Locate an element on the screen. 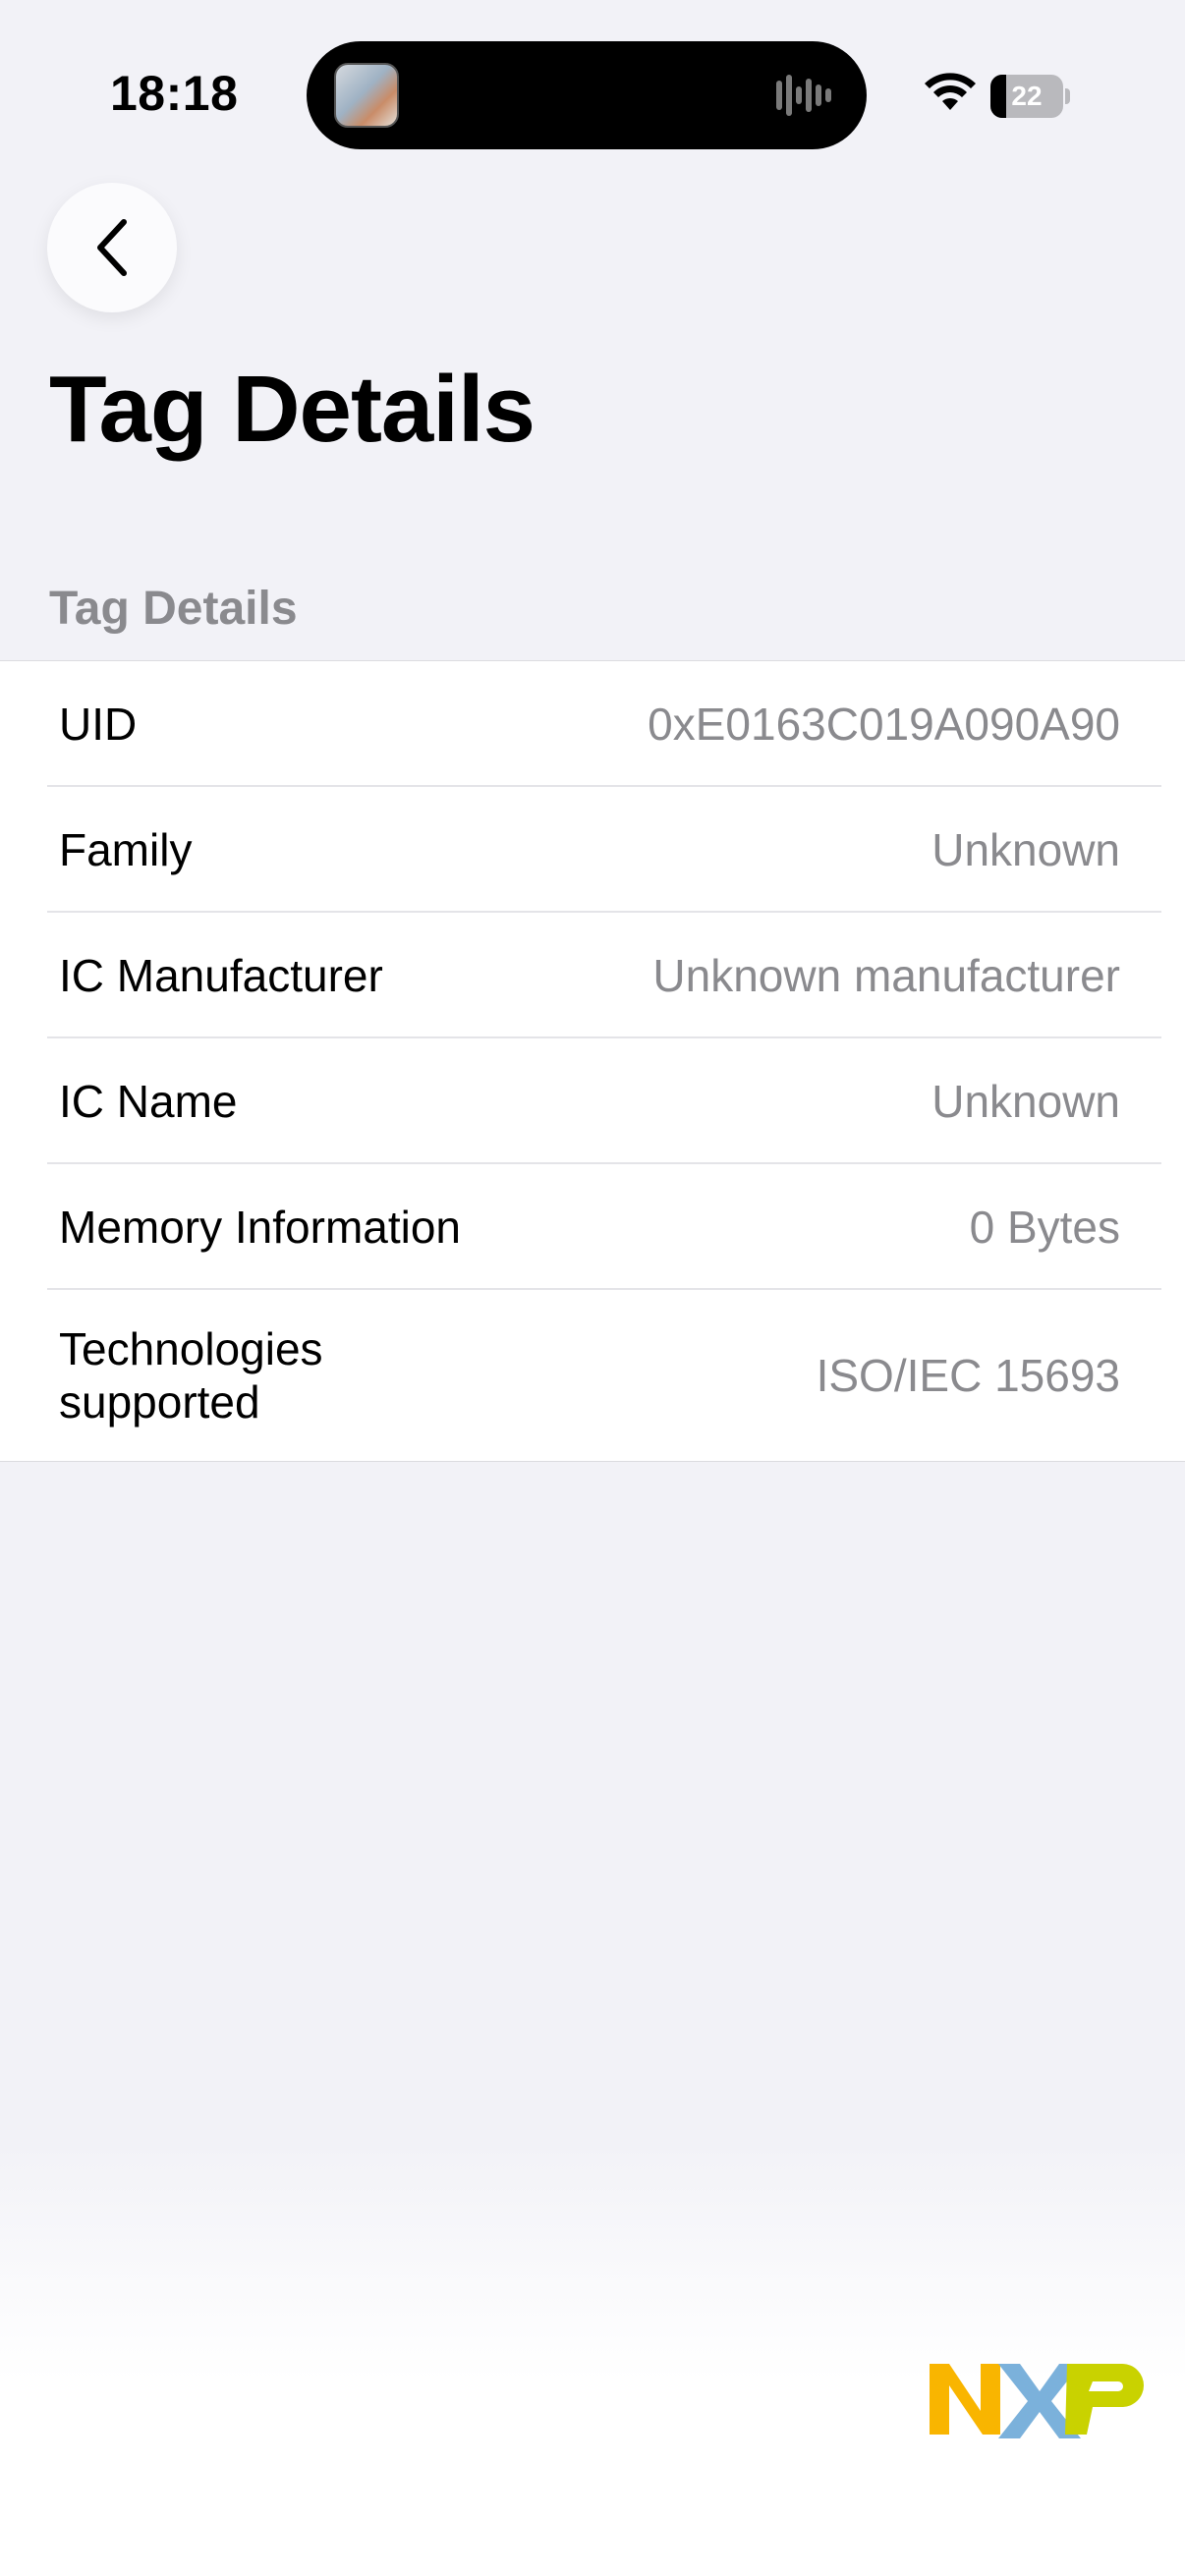 The width and height of the screenshot is (1185, 2576). detail-label: UID is located at coordinates (99, 724).